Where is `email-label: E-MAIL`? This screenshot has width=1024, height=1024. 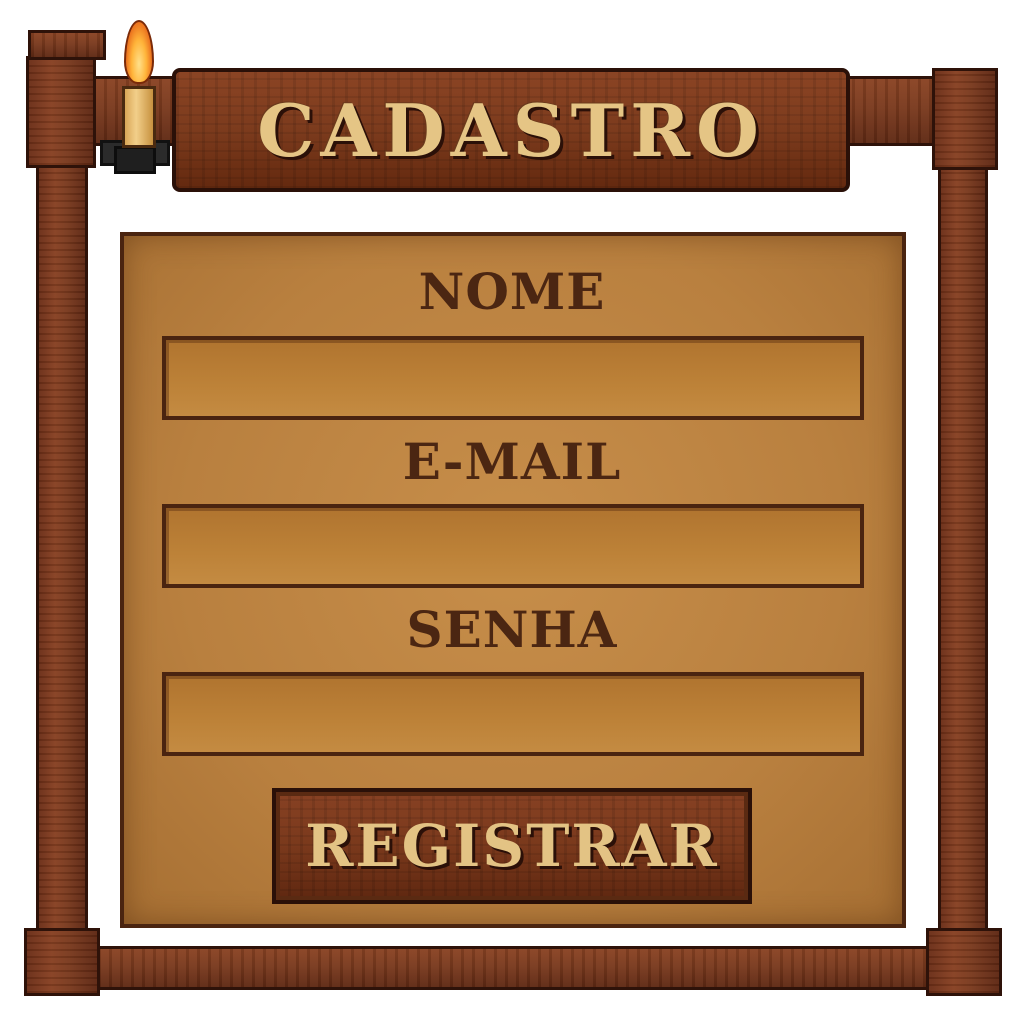
email-label: E-MAIL is located at coordinates (512, 461).